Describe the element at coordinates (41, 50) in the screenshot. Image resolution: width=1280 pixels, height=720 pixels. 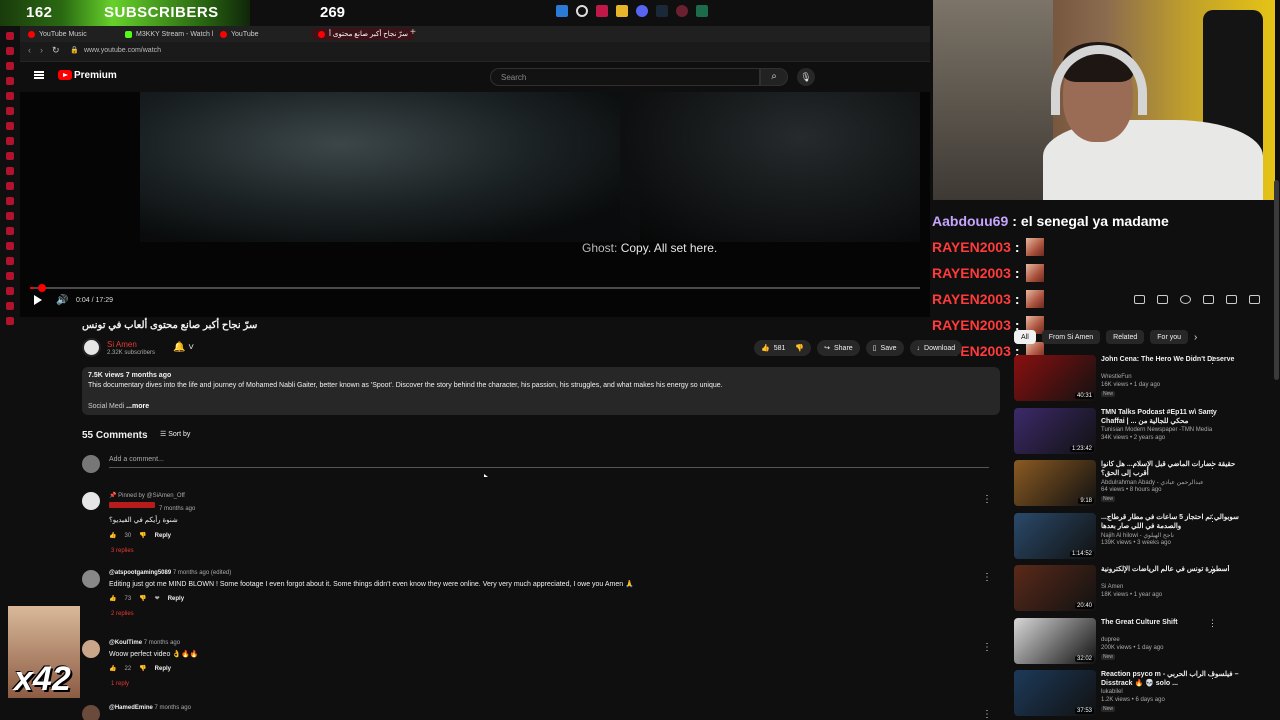
I see `forward-icon: ›` at that location.